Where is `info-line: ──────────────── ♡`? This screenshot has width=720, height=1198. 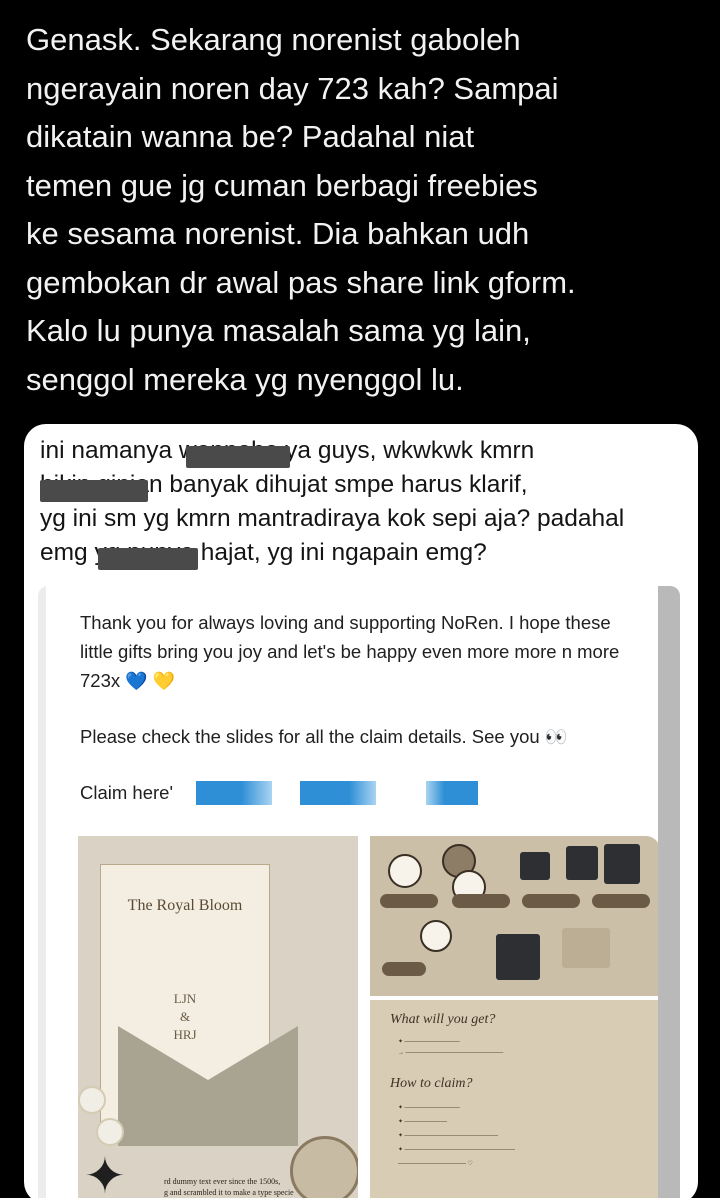
info-line: ──────────────── ♡ is located at coordinates (435, 1164).